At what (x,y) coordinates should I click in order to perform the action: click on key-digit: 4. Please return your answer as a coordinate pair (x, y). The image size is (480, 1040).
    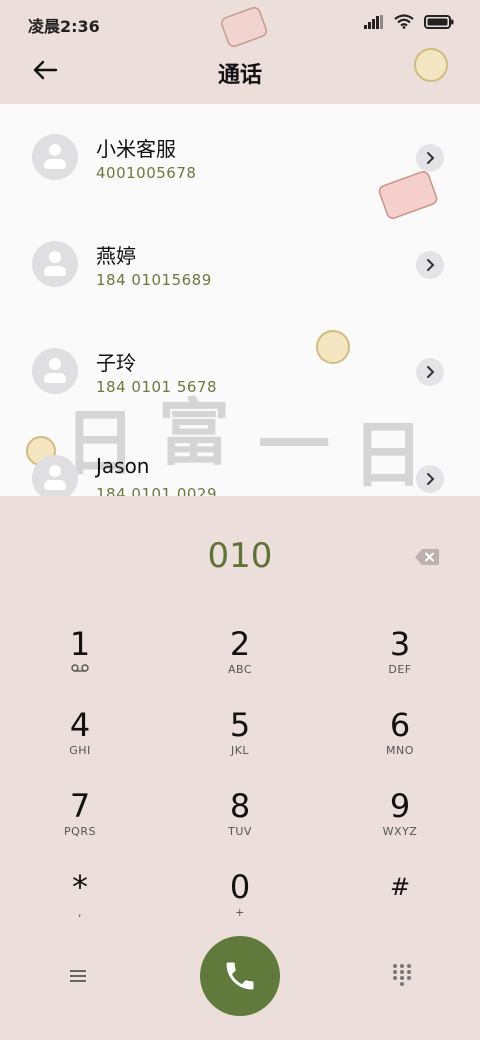
    Looking at the image, I should click on (80, 725).